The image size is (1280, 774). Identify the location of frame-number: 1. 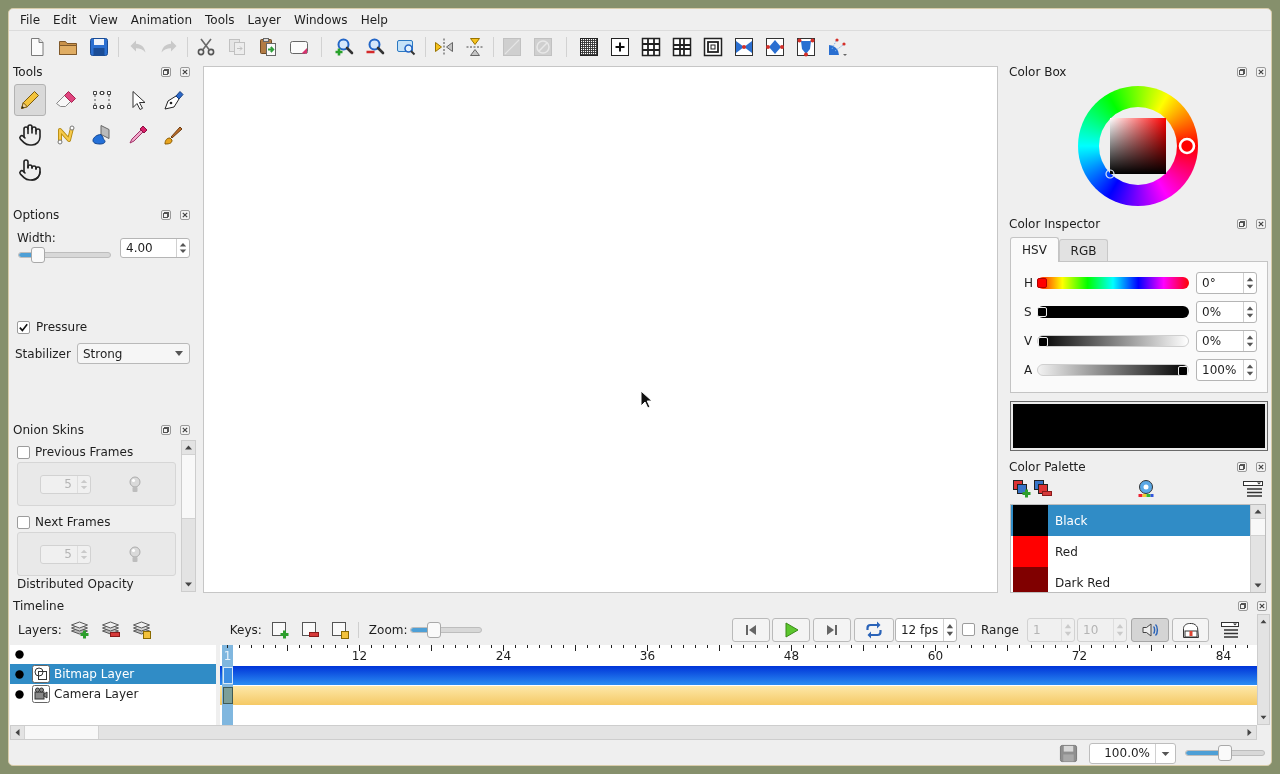
(227, 656).